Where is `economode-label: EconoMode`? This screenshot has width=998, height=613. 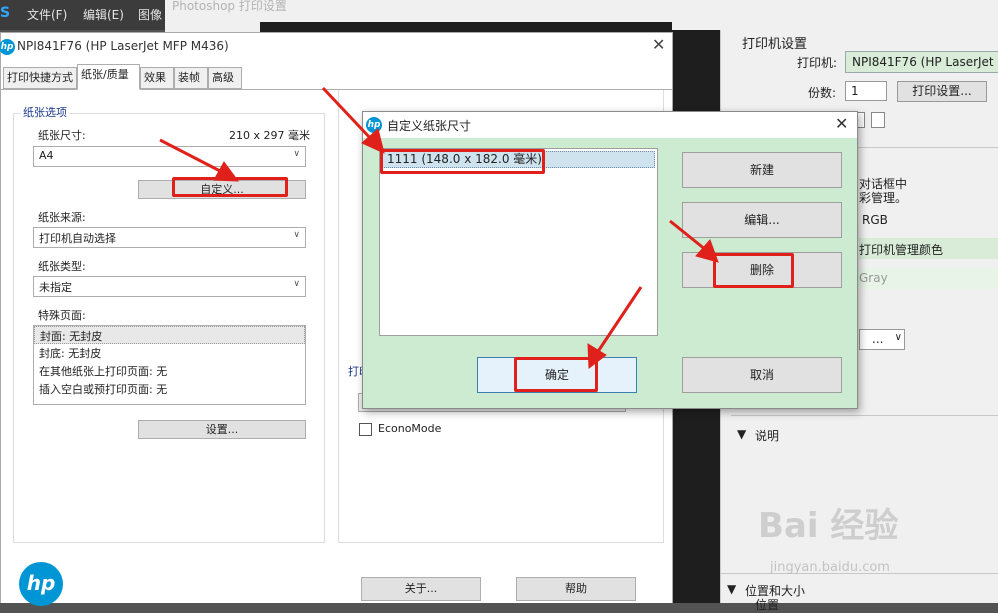 economode-label: EconoMode is located at coordinates (410, 428).